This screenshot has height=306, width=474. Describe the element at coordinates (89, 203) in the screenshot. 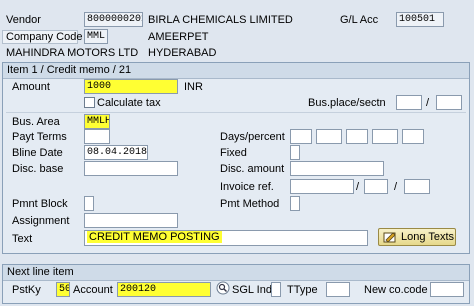

I see `pmnt-block-field` at that location.